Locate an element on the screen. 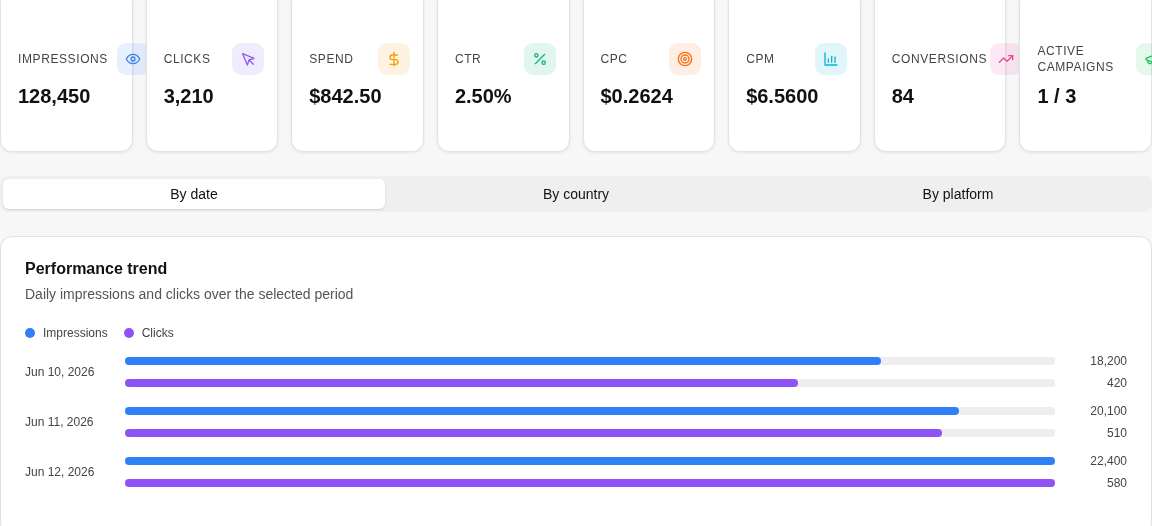 Image resolution: width=1152 pixels, height=526 pixels. metric-value: $6.5600 is located at coordinates (783, 96).